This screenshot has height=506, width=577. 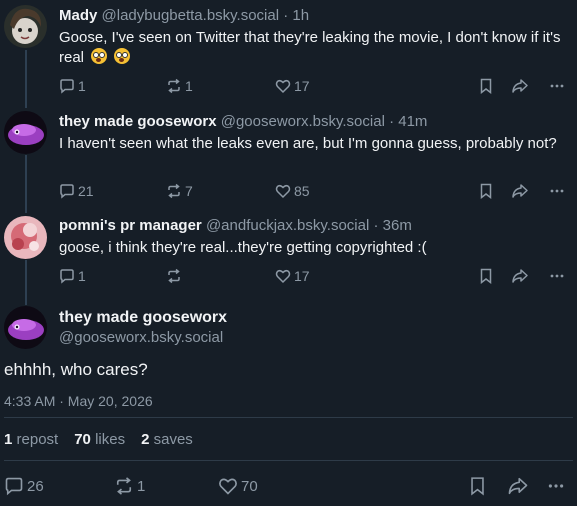 I want to click on reposts-stat-label: repost, so click(x=37, y=439).